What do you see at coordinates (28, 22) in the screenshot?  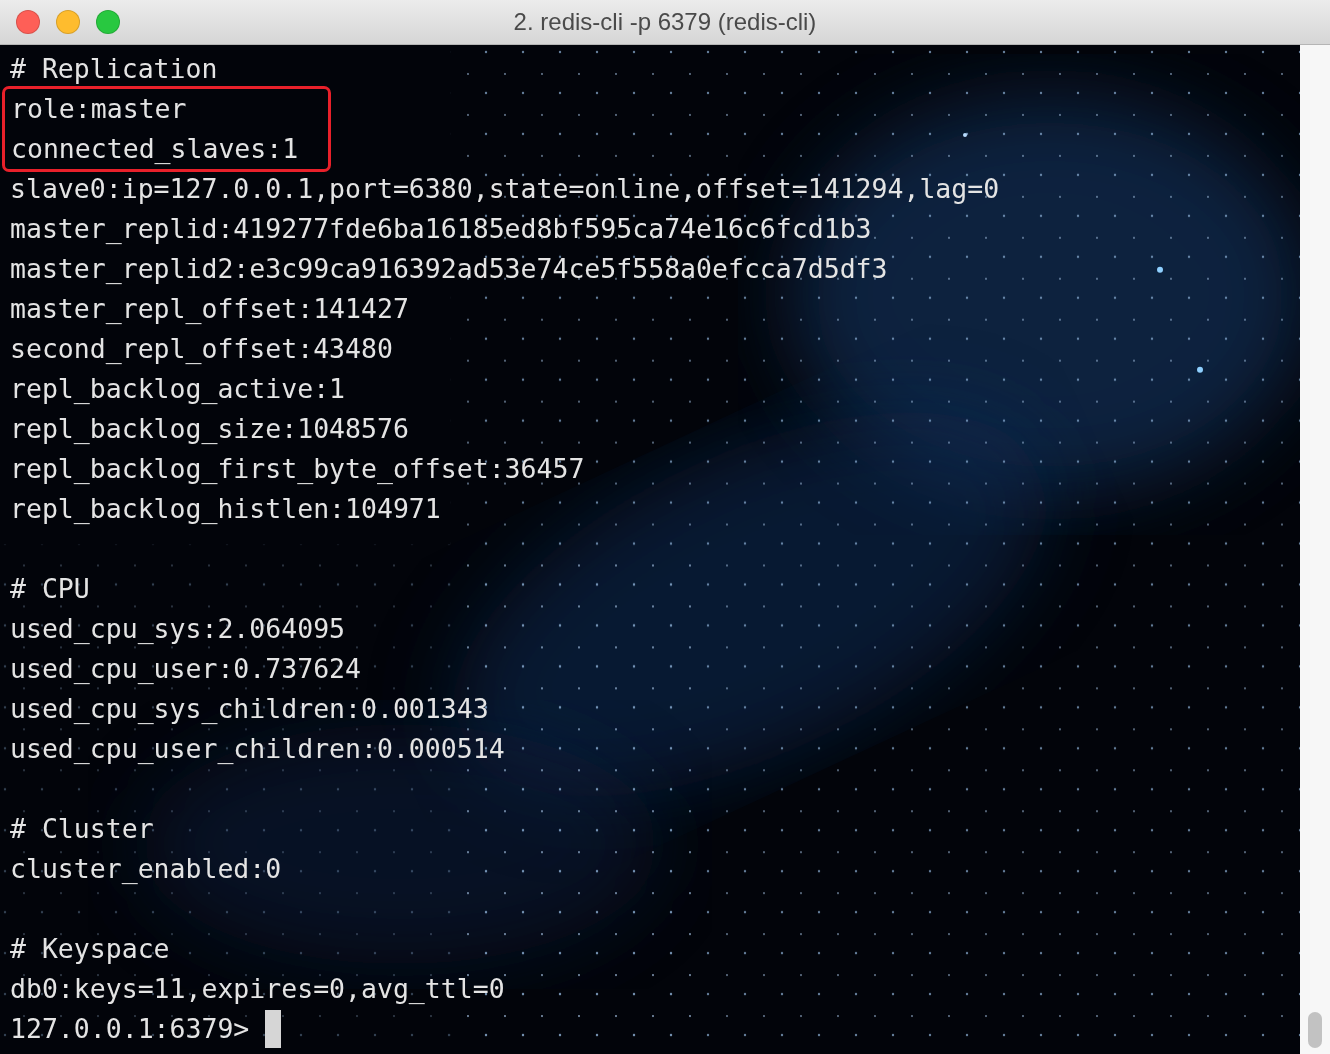 I see `close-button` at bounding box center [28, 22].